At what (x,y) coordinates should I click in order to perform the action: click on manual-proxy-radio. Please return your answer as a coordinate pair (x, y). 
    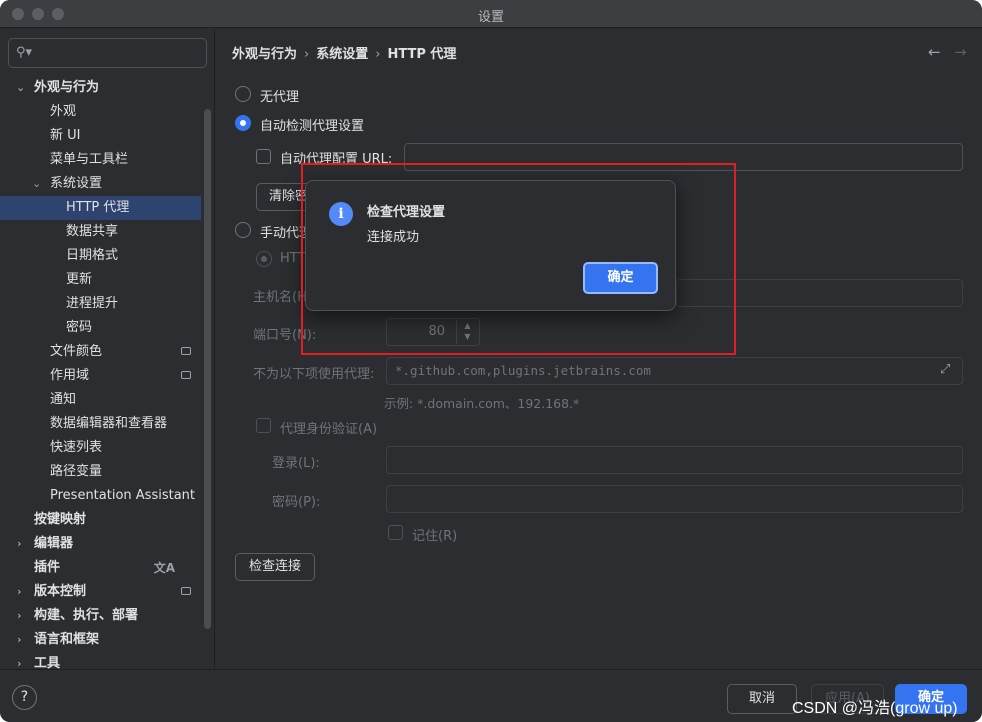
    Looking at the image, I should click on (243, 230).